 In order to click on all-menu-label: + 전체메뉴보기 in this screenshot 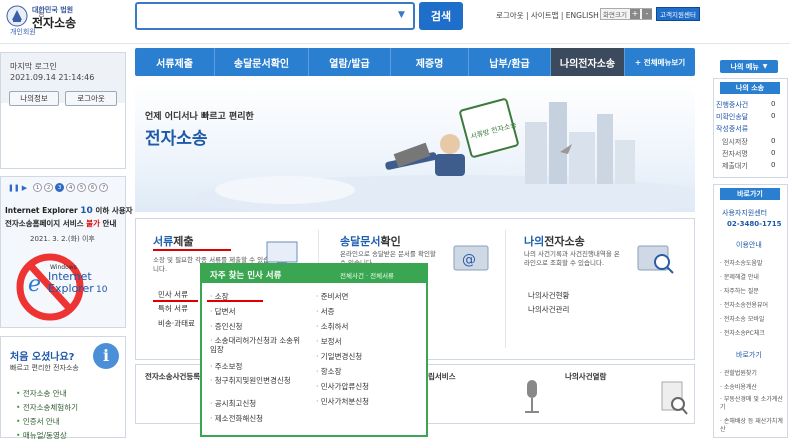, I will do `click(660, 62)`.